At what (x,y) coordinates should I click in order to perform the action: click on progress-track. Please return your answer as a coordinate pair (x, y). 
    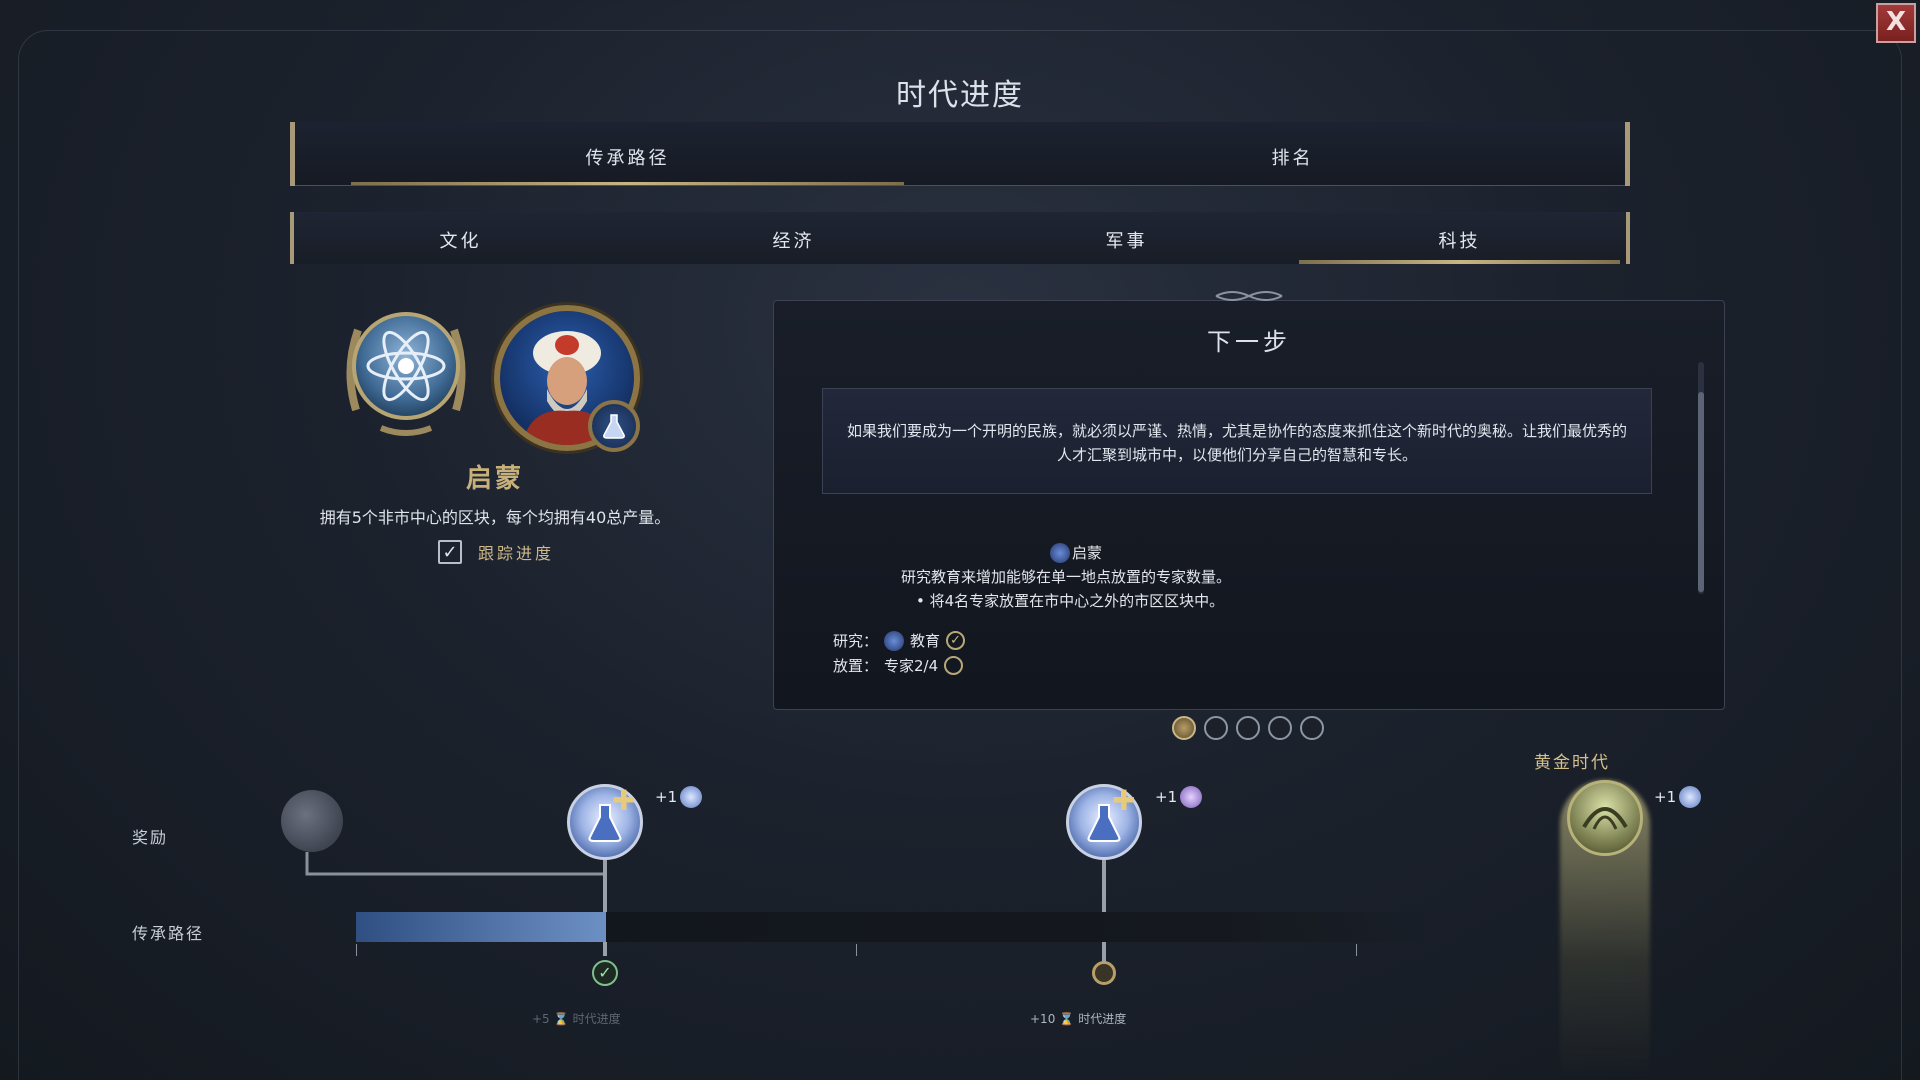
    Looking at the image, I should click on (899, 927).